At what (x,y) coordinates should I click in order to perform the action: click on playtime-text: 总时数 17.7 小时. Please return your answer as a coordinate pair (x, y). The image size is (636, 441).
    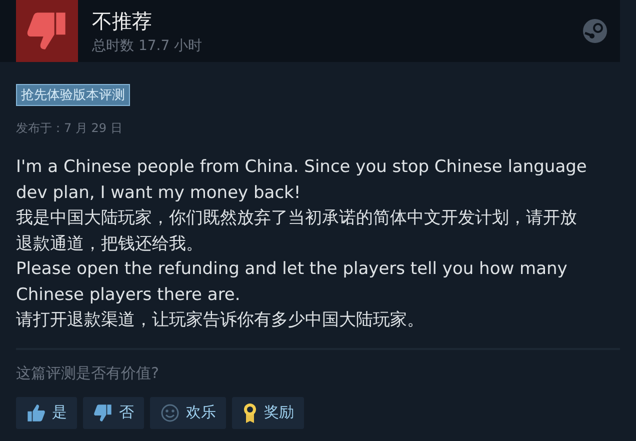
    Looking at the image, I should click on (148, 45).